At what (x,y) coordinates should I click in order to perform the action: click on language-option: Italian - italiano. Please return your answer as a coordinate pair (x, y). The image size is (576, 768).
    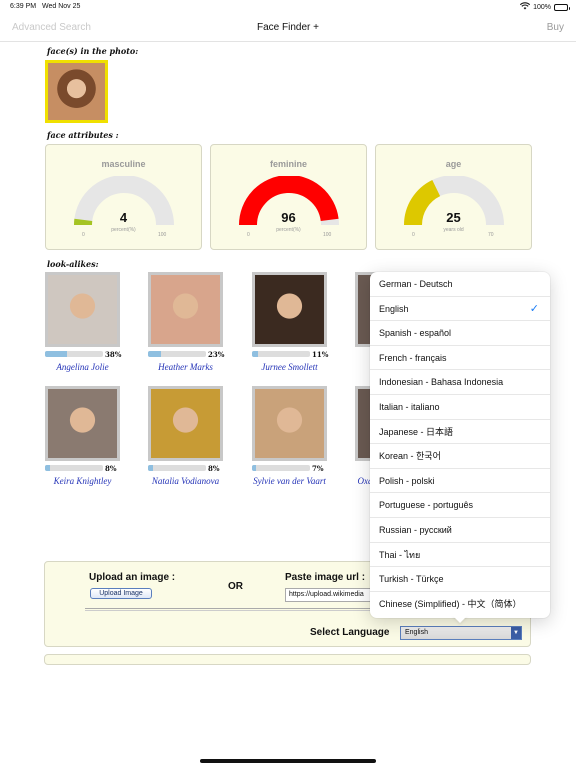
    Looking at the image, I should click on (460, 407).